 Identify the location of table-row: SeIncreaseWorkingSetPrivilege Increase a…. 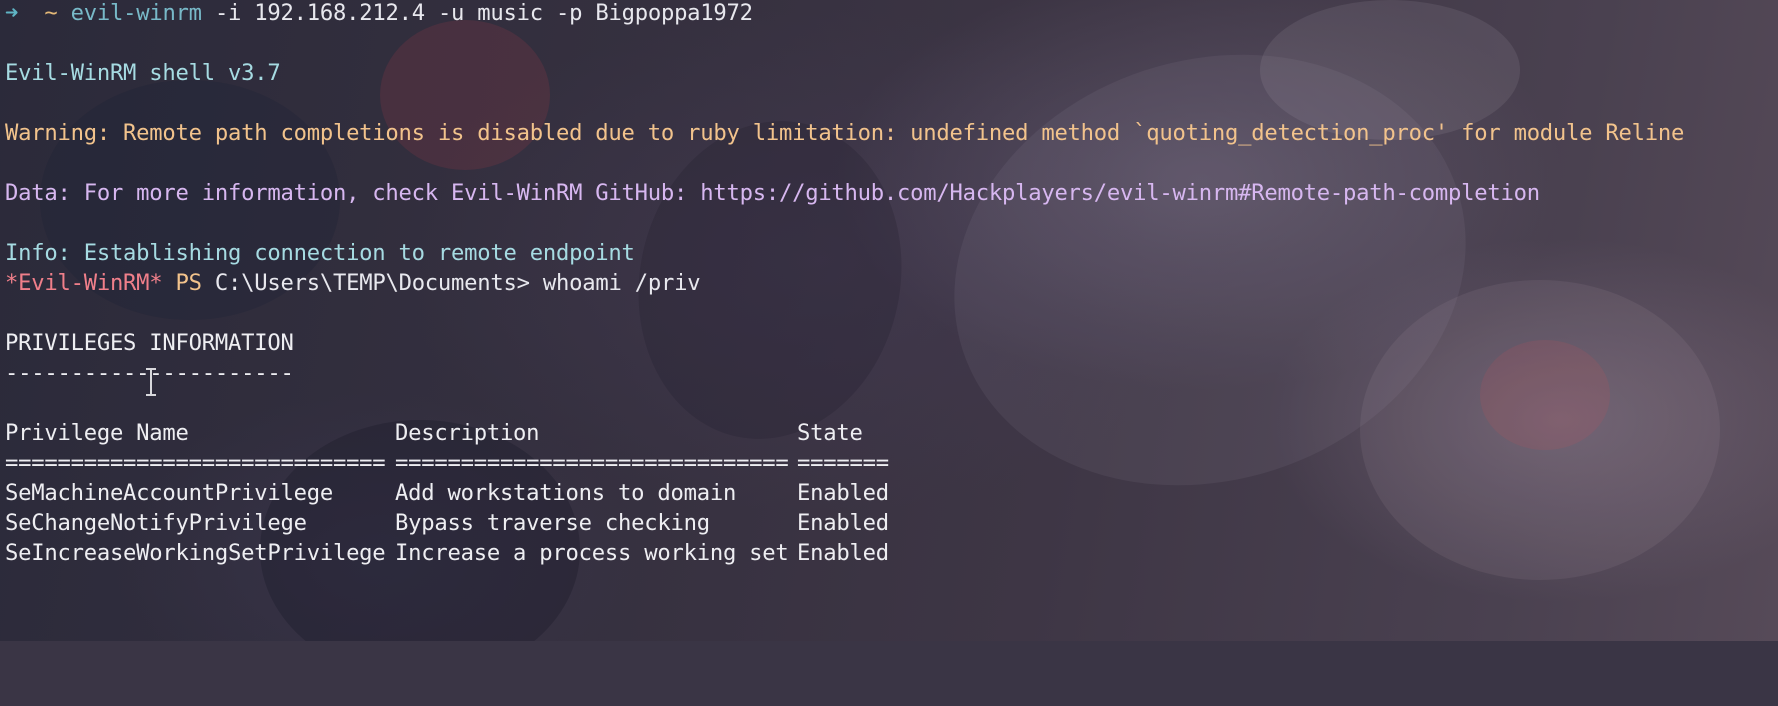
(505, 553).